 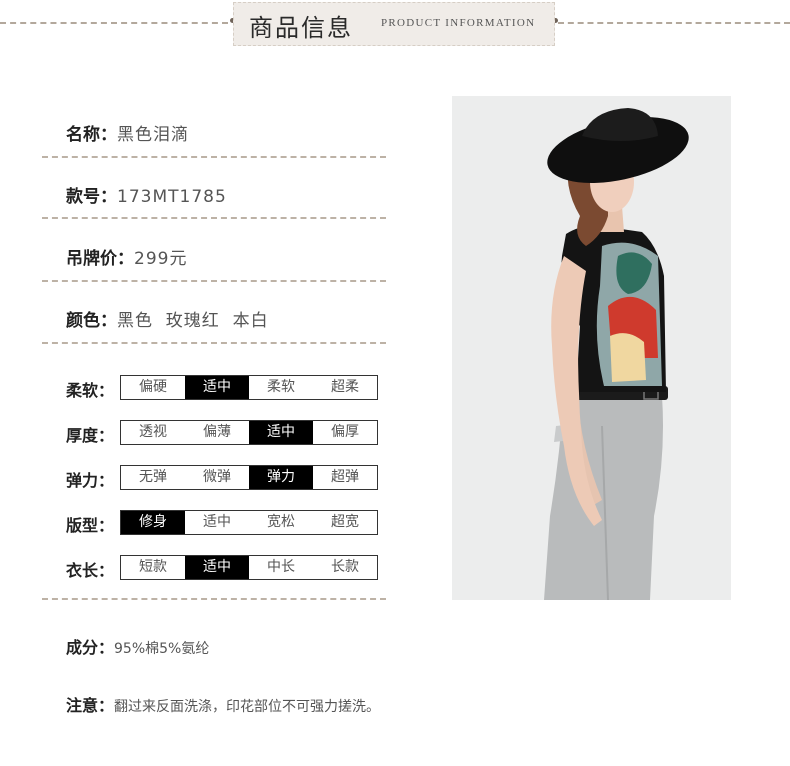 I want to click on section-title: 商品信息, so click(x=301, y=28).